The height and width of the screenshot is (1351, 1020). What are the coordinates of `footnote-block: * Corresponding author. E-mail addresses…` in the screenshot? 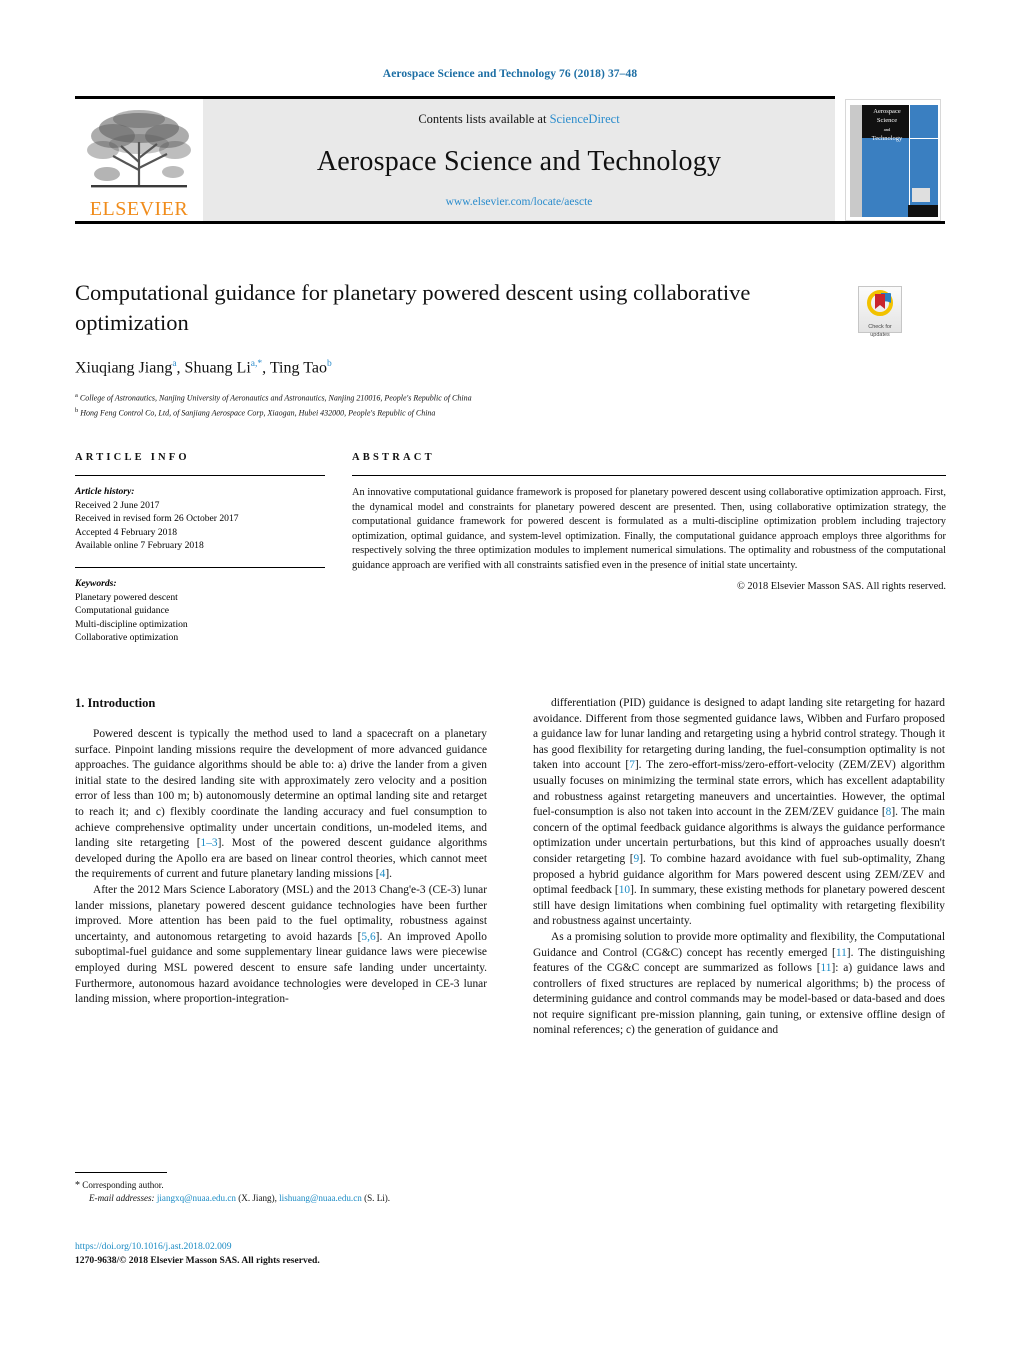 It's located at (281, 1188).